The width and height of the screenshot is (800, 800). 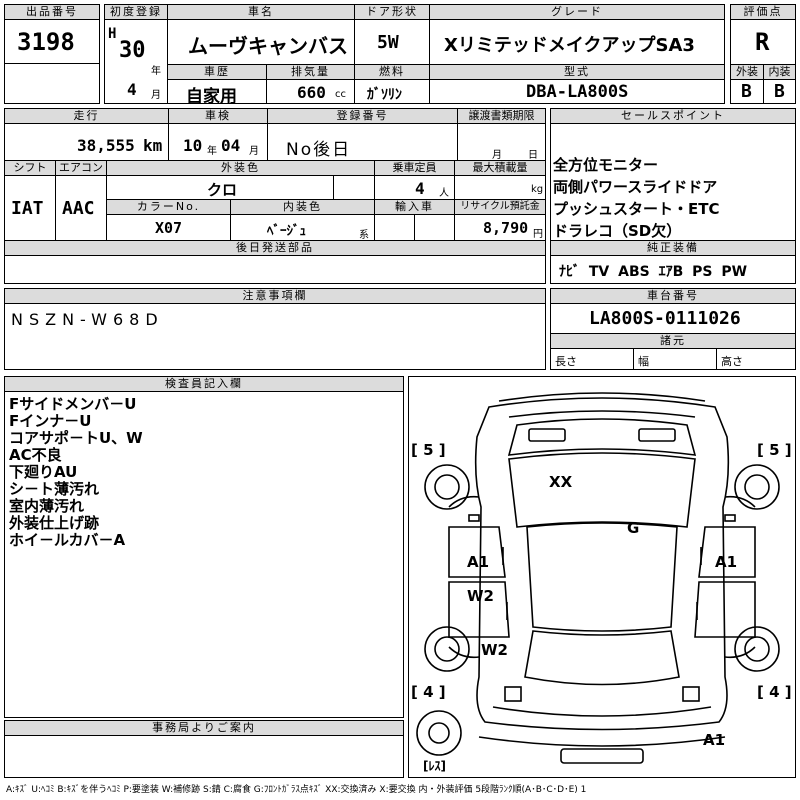 What do you see at coordinates (643, 361) in the screenshot?
I see `width-label: 幅` at bounding box center [643, 361].